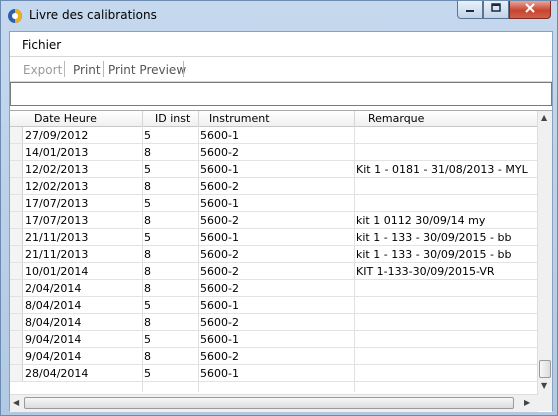 Image resolution: width=558 pixels, height=416 pixels. I want to click on cell-date: 28/04/2014, so click(57, 373).